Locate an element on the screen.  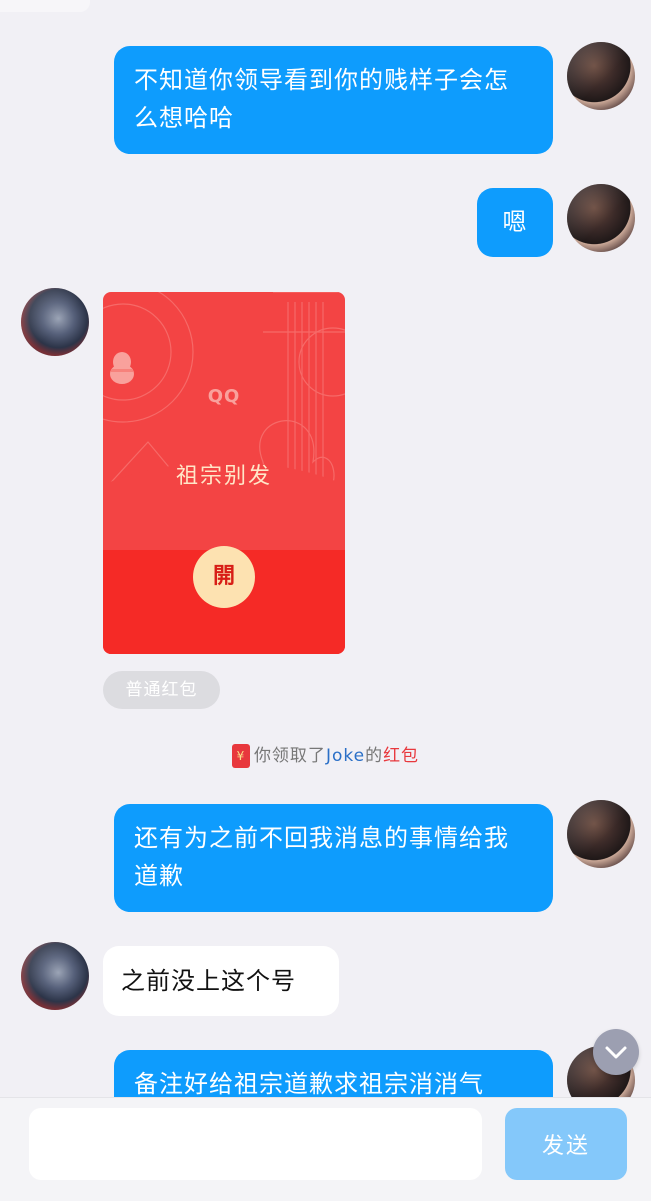
red-packet-icon: ¥ is located at coordinates (240, 756).